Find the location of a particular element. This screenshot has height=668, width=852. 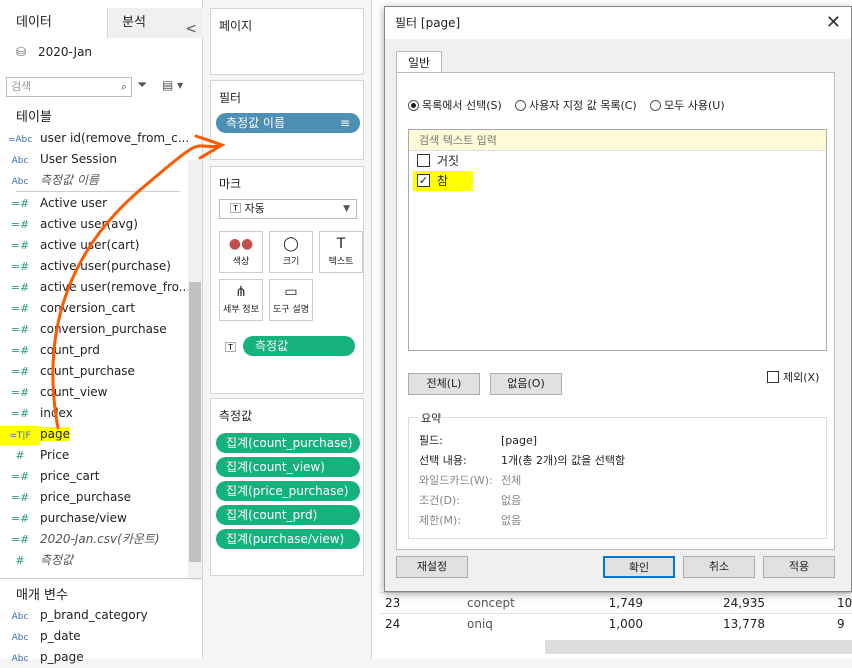

dialog-titlebar: 필터 [page] ✕ is located at coordinates (618, 23).